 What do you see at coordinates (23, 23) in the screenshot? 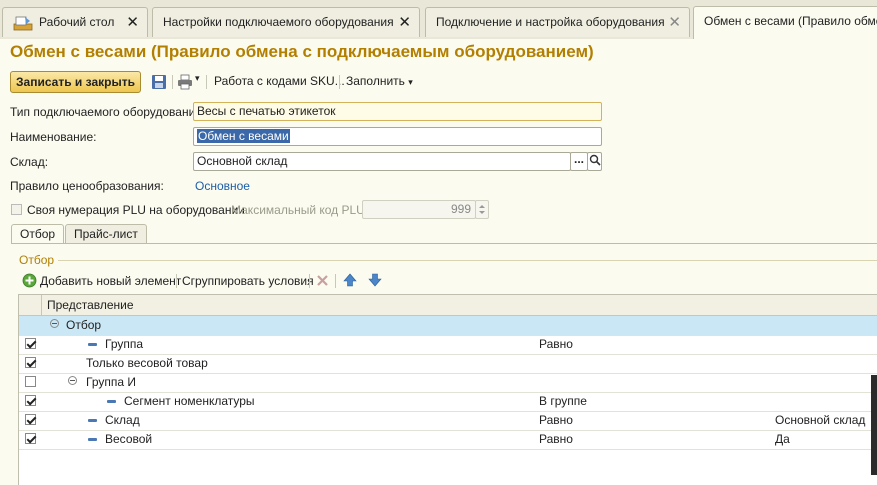
I see `desktop-icon` at bounding box center [23, 23].